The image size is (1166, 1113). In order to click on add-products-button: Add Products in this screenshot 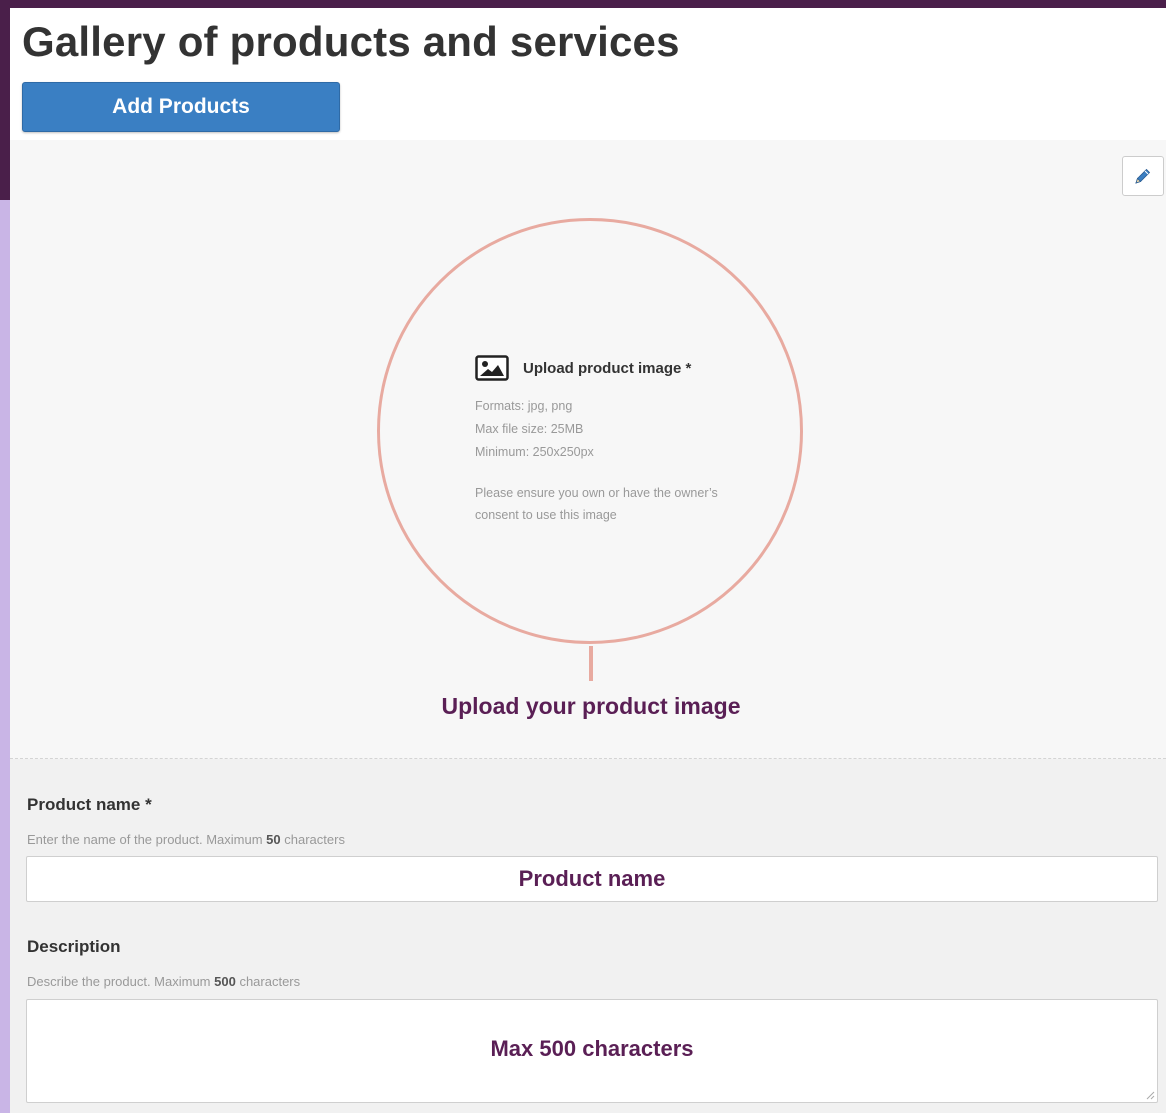, I will do `click(181, 107)`.